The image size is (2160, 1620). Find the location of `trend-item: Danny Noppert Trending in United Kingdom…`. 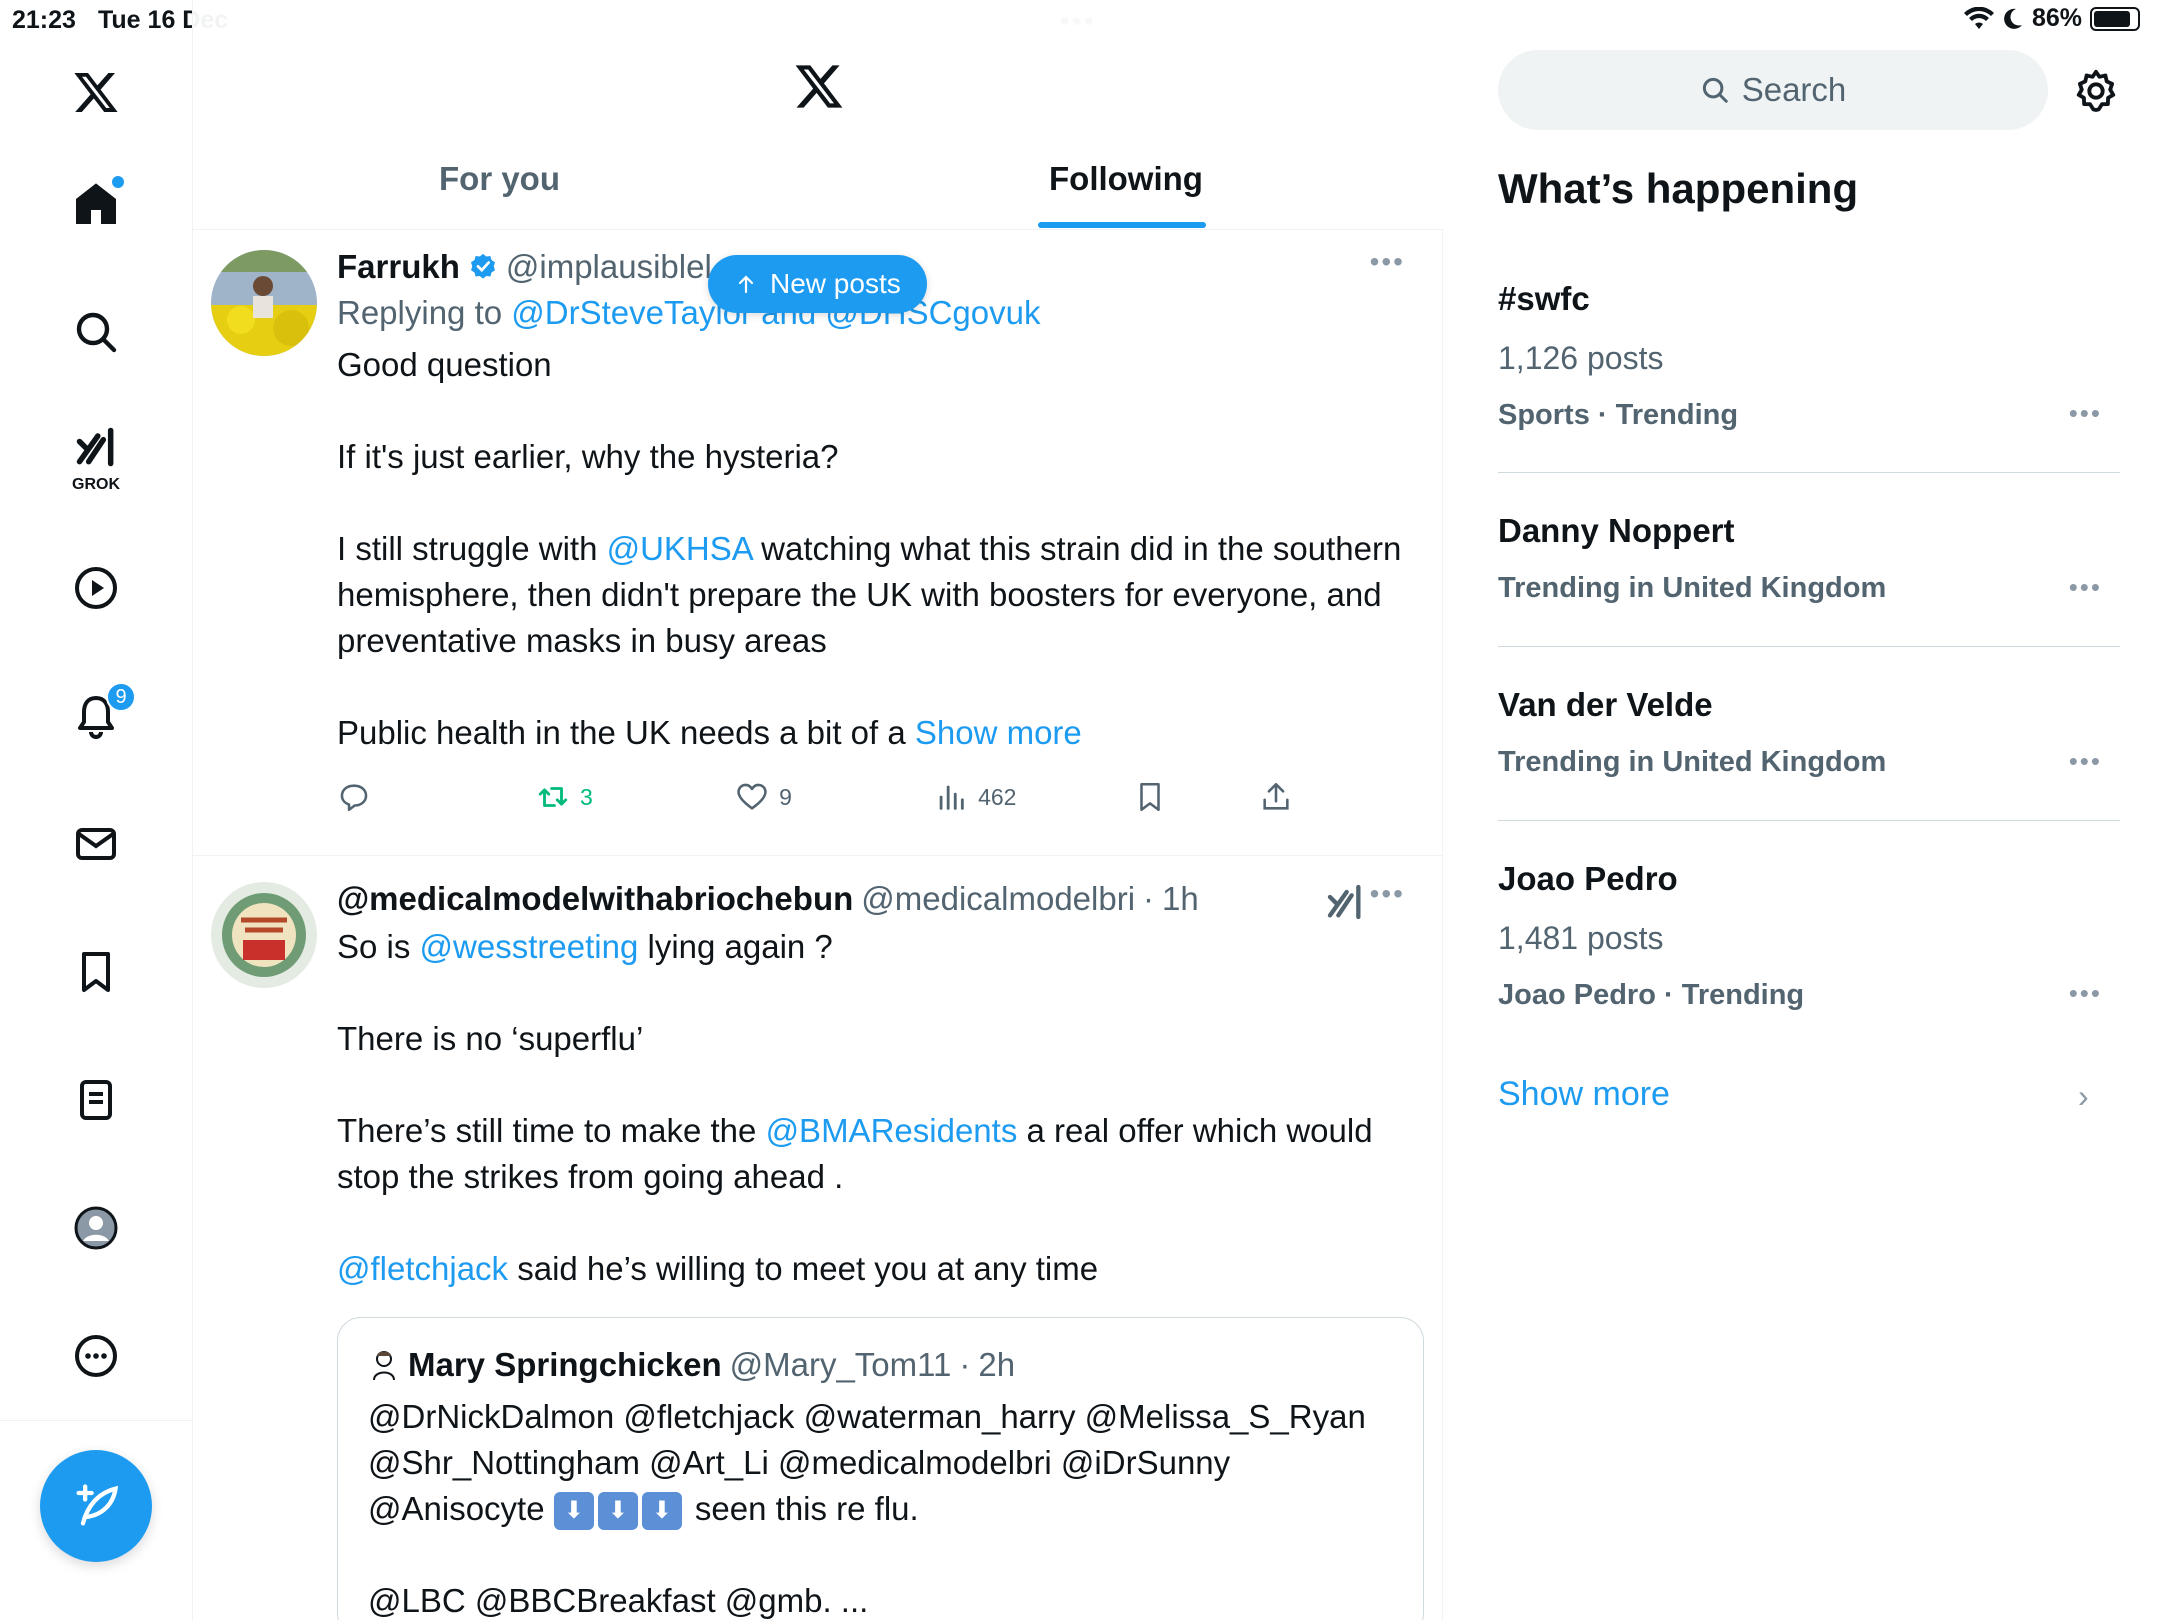

trend-item: Danny Noppert Trending in United Kingdom… is located at coordinates (1809, 558).